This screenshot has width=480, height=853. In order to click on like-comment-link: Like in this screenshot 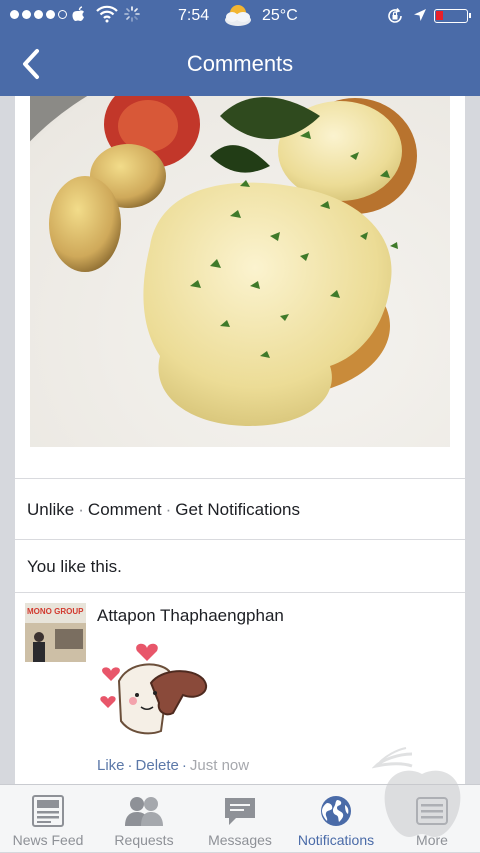, I will do `click(111, 765)`.